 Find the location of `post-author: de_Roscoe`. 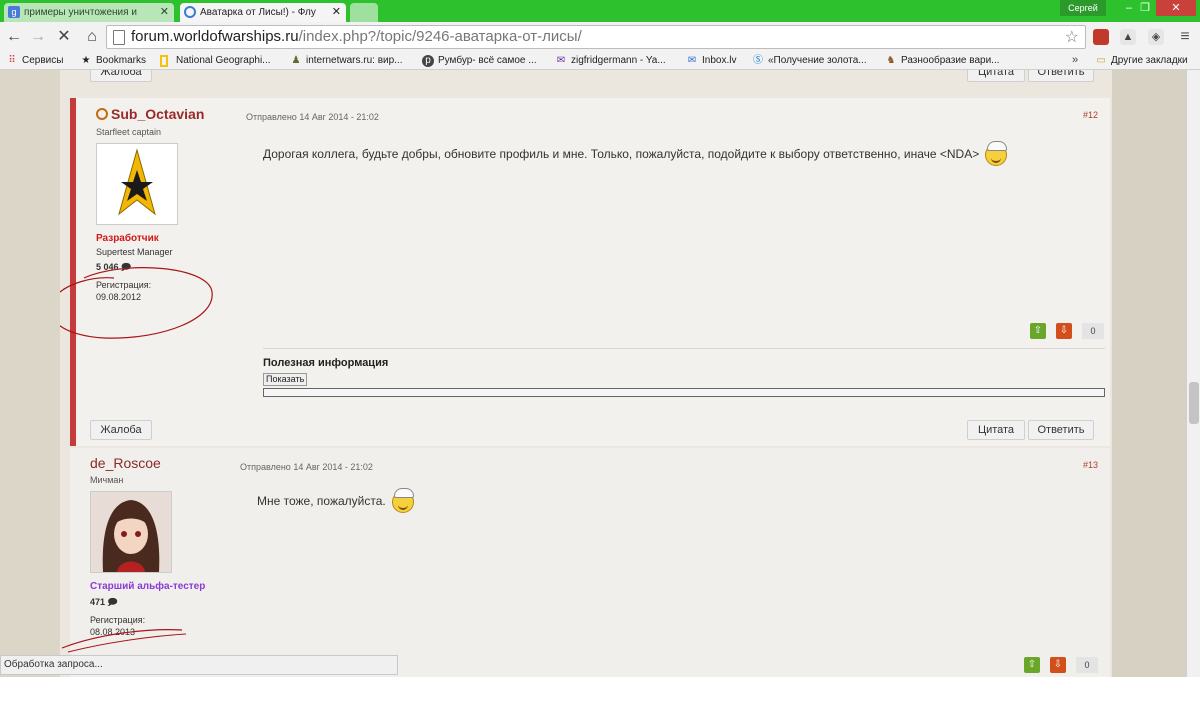

post-author: de_Roscoe is located at coordinates (125, 463).